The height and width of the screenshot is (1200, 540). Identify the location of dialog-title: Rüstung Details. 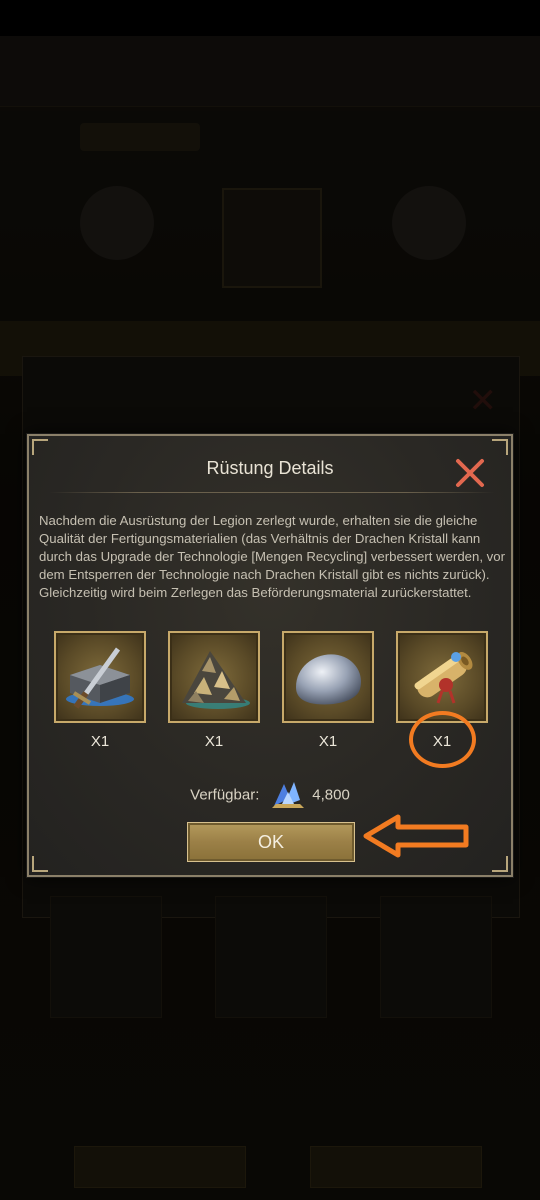
(270, 468).